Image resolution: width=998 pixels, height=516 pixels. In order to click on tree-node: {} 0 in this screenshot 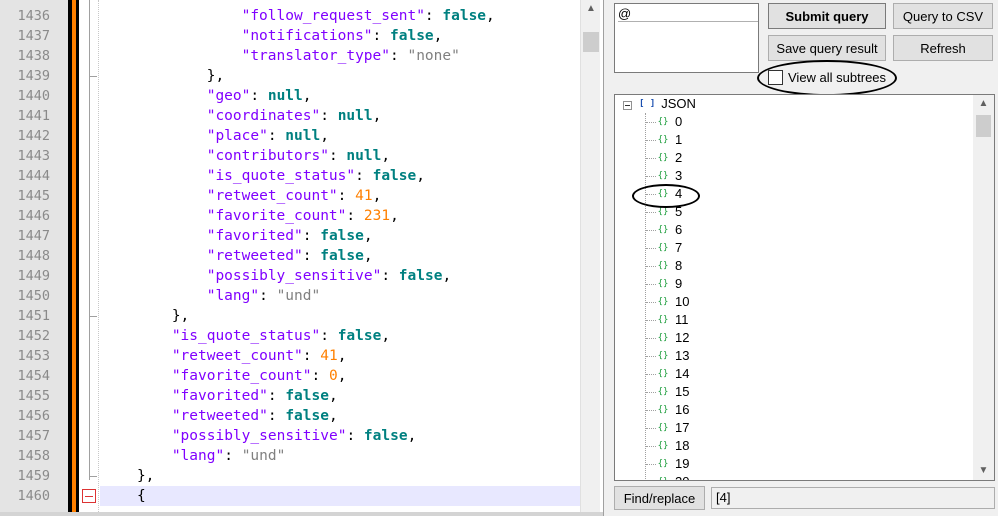, I will do `click(670, 122)`.